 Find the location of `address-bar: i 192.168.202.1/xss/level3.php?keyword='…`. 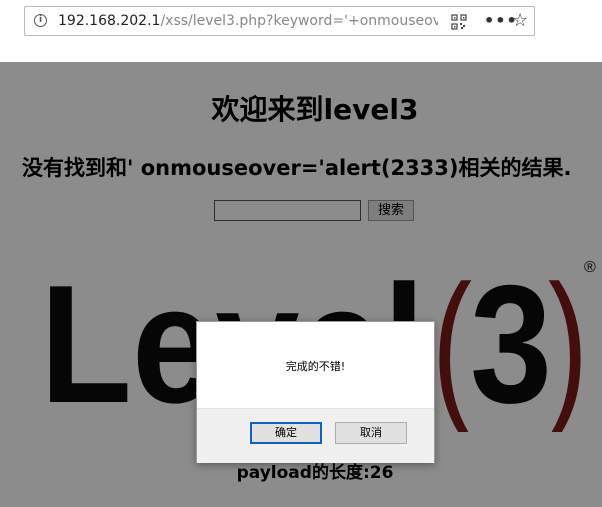

address-bar: i 192.168.202.1/xss/level3.php?keyword='… is located at coordinates (279, 21).